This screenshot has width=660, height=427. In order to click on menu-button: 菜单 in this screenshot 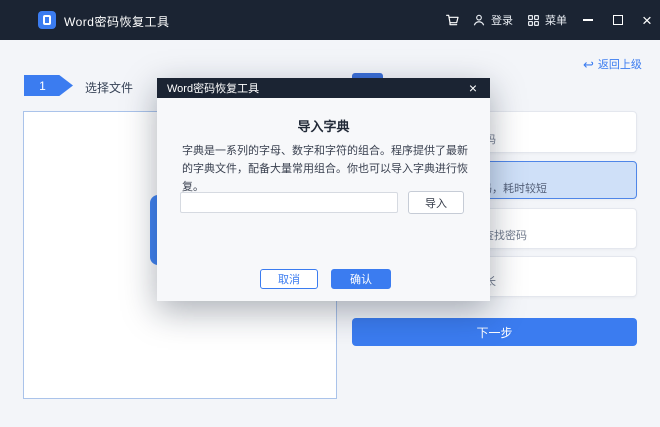, I will do `click(547, 20)`.